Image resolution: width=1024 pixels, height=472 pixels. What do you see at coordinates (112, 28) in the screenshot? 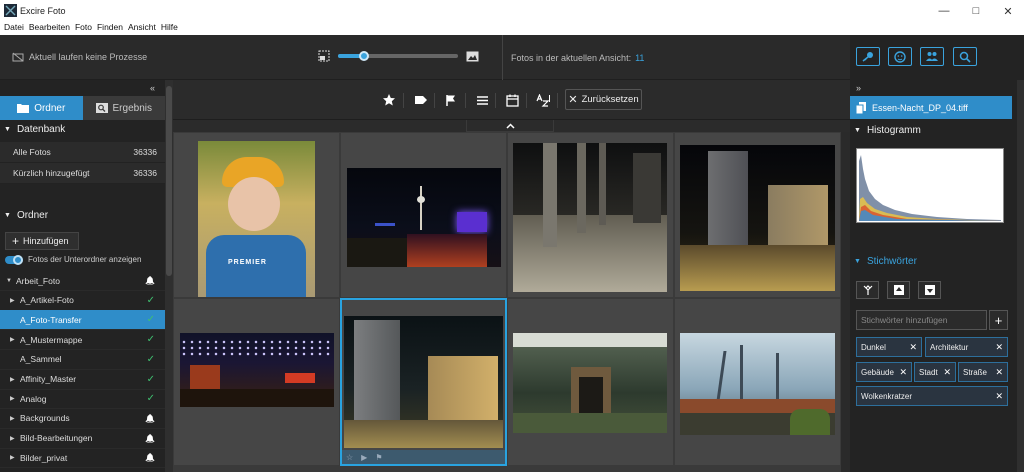
I see `menu-finden: Finden` at bounding box center [112, 28].